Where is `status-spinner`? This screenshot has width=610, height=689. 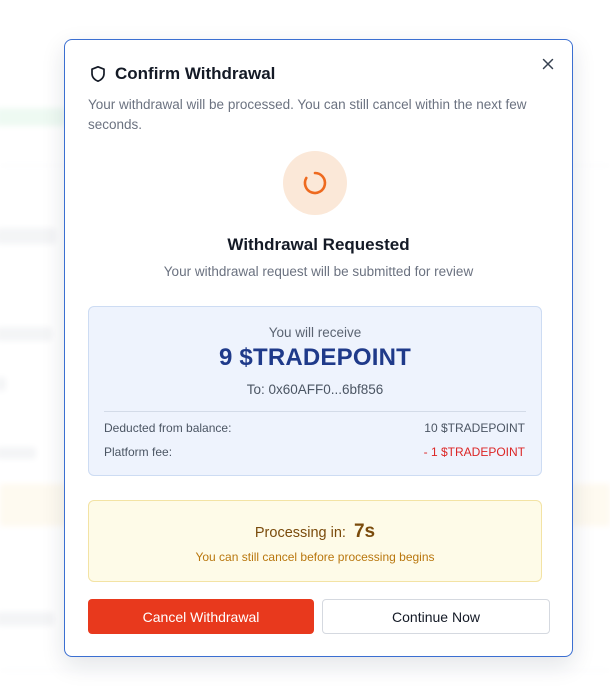 status-spinner is located at coordinates (315, 183).